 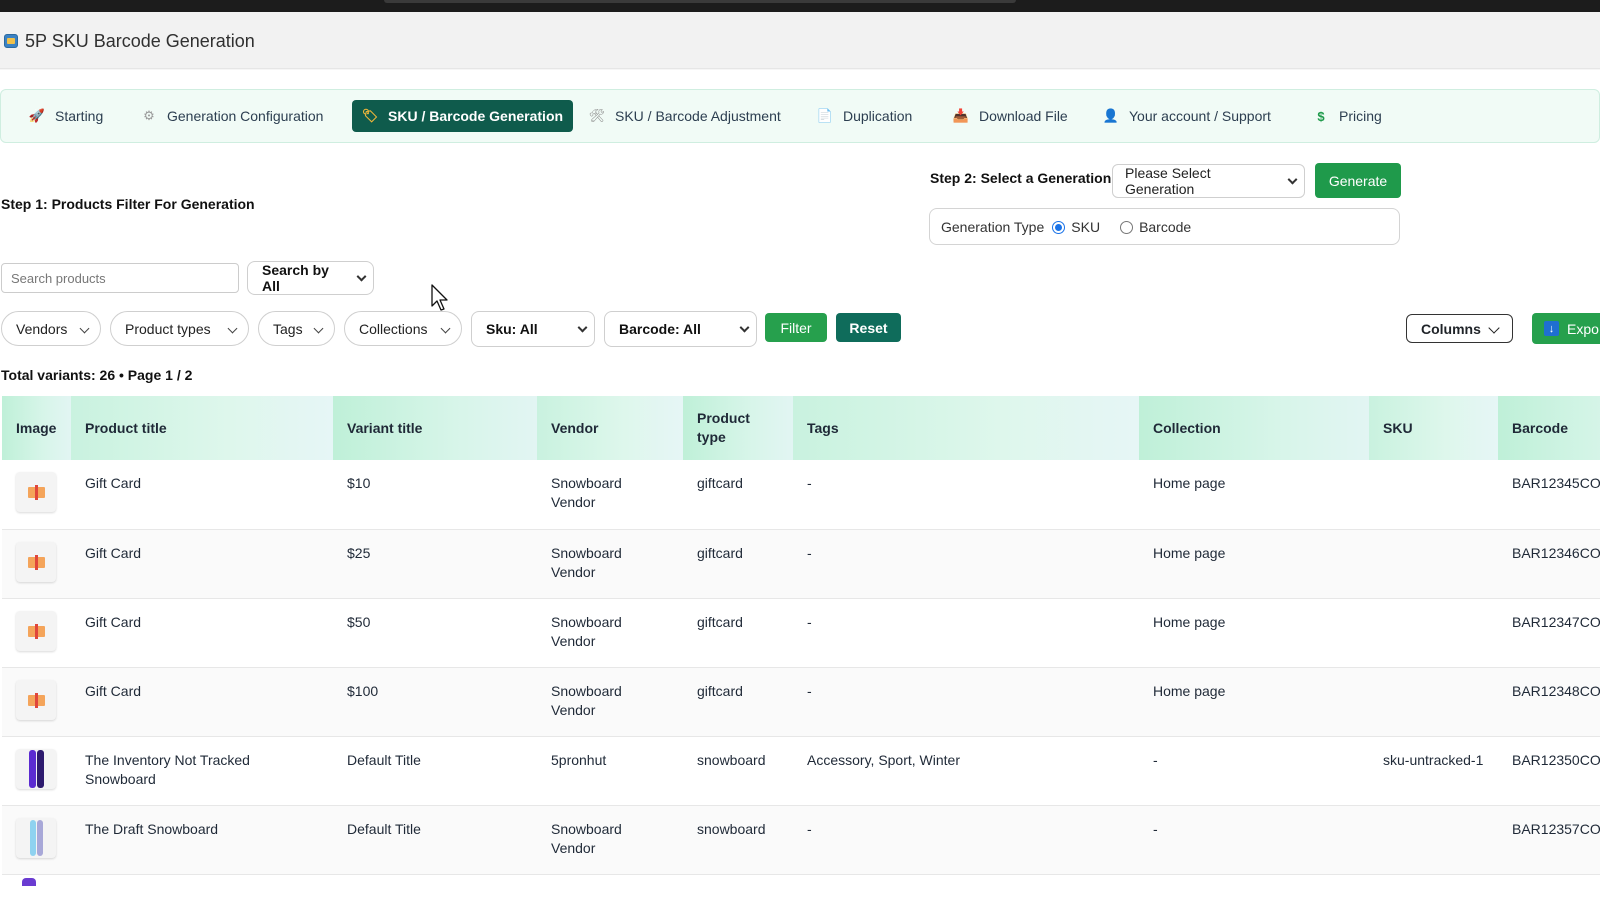 I want to click on generate-button: Generate, so click(x=1358, y=180).